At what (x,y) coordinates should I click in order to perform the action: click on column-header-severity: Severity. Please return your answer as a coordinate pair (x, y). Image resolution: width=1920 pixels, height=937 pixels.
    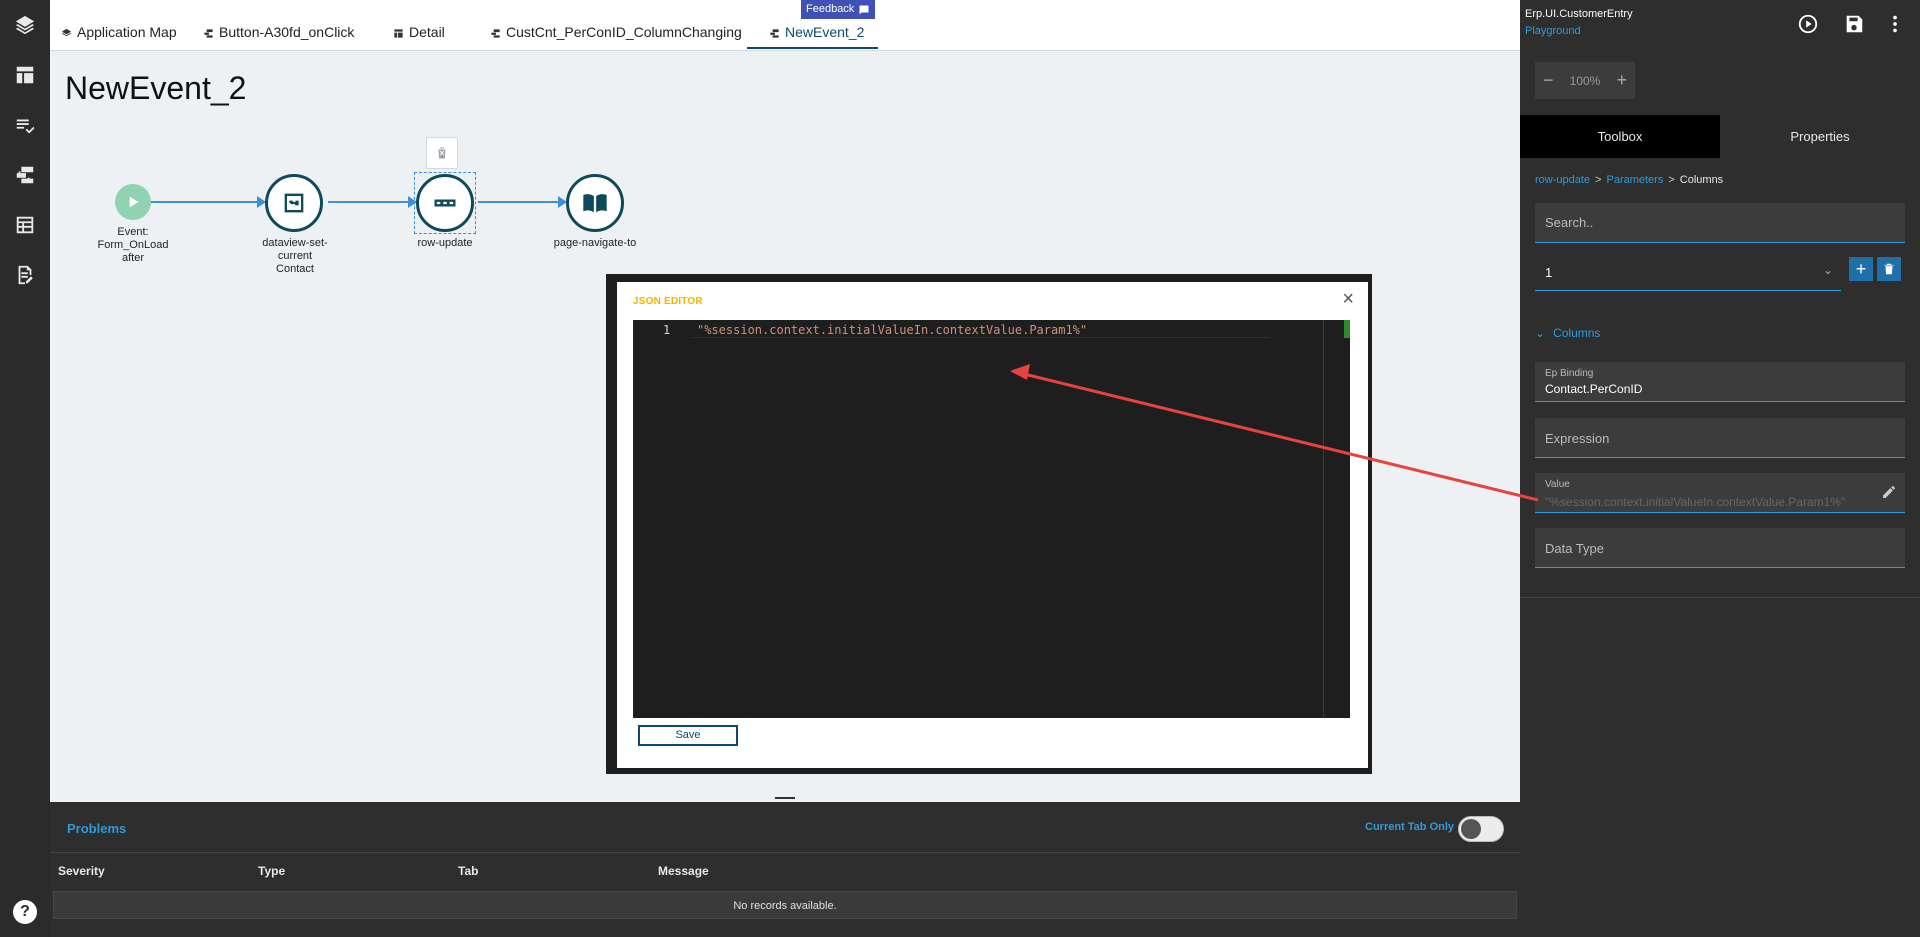
    Looking at the image, I should click on (81, 871).